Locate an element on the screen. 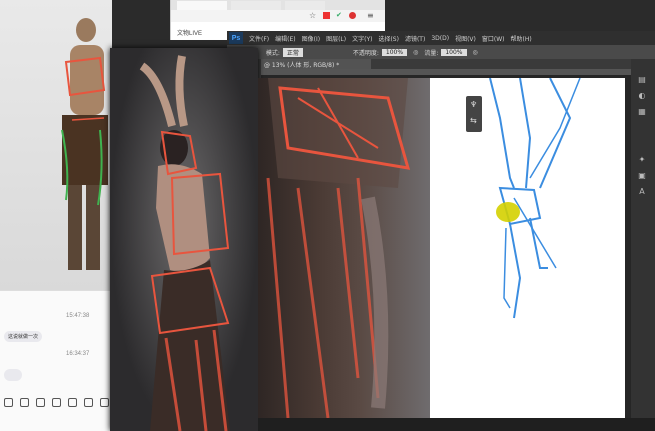  menu-view: 视图(V) is located at coordinates (465, 38).